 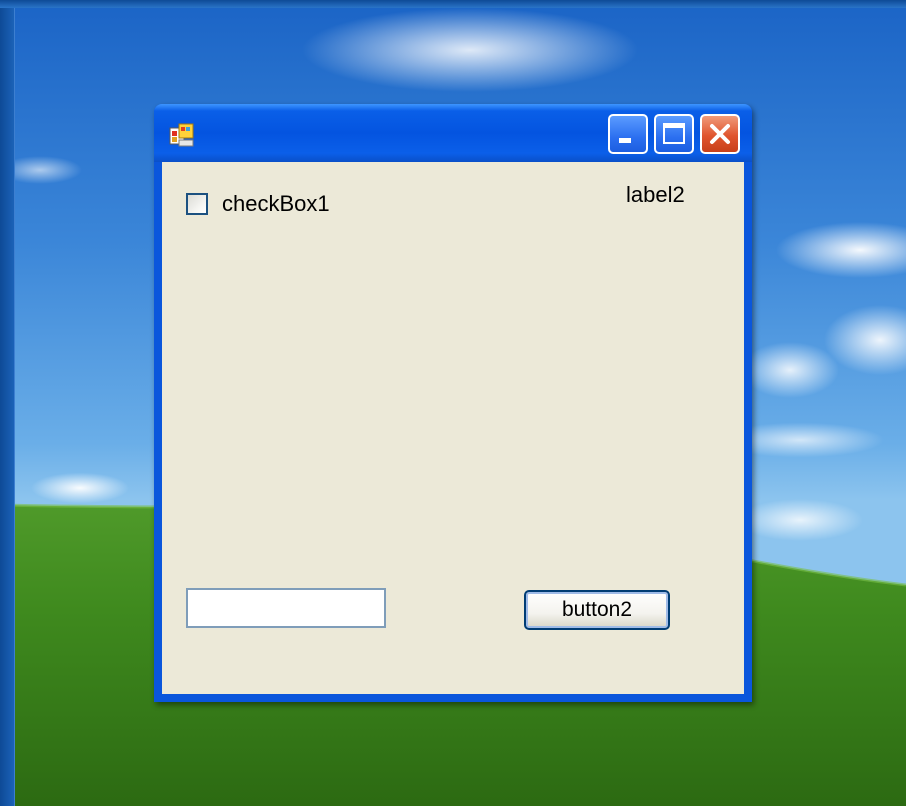 I want to click on label2: label2, so click(x=655, y=194).